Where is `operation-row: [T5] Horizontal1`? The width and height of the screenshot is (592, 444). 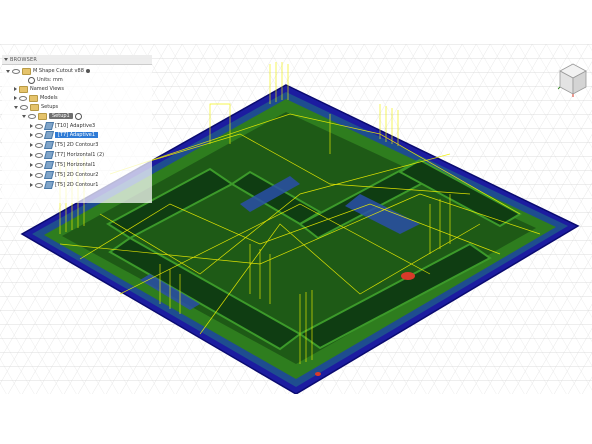 operation-row: [T5] Horizontal1 is located at coordinates (62, 165).